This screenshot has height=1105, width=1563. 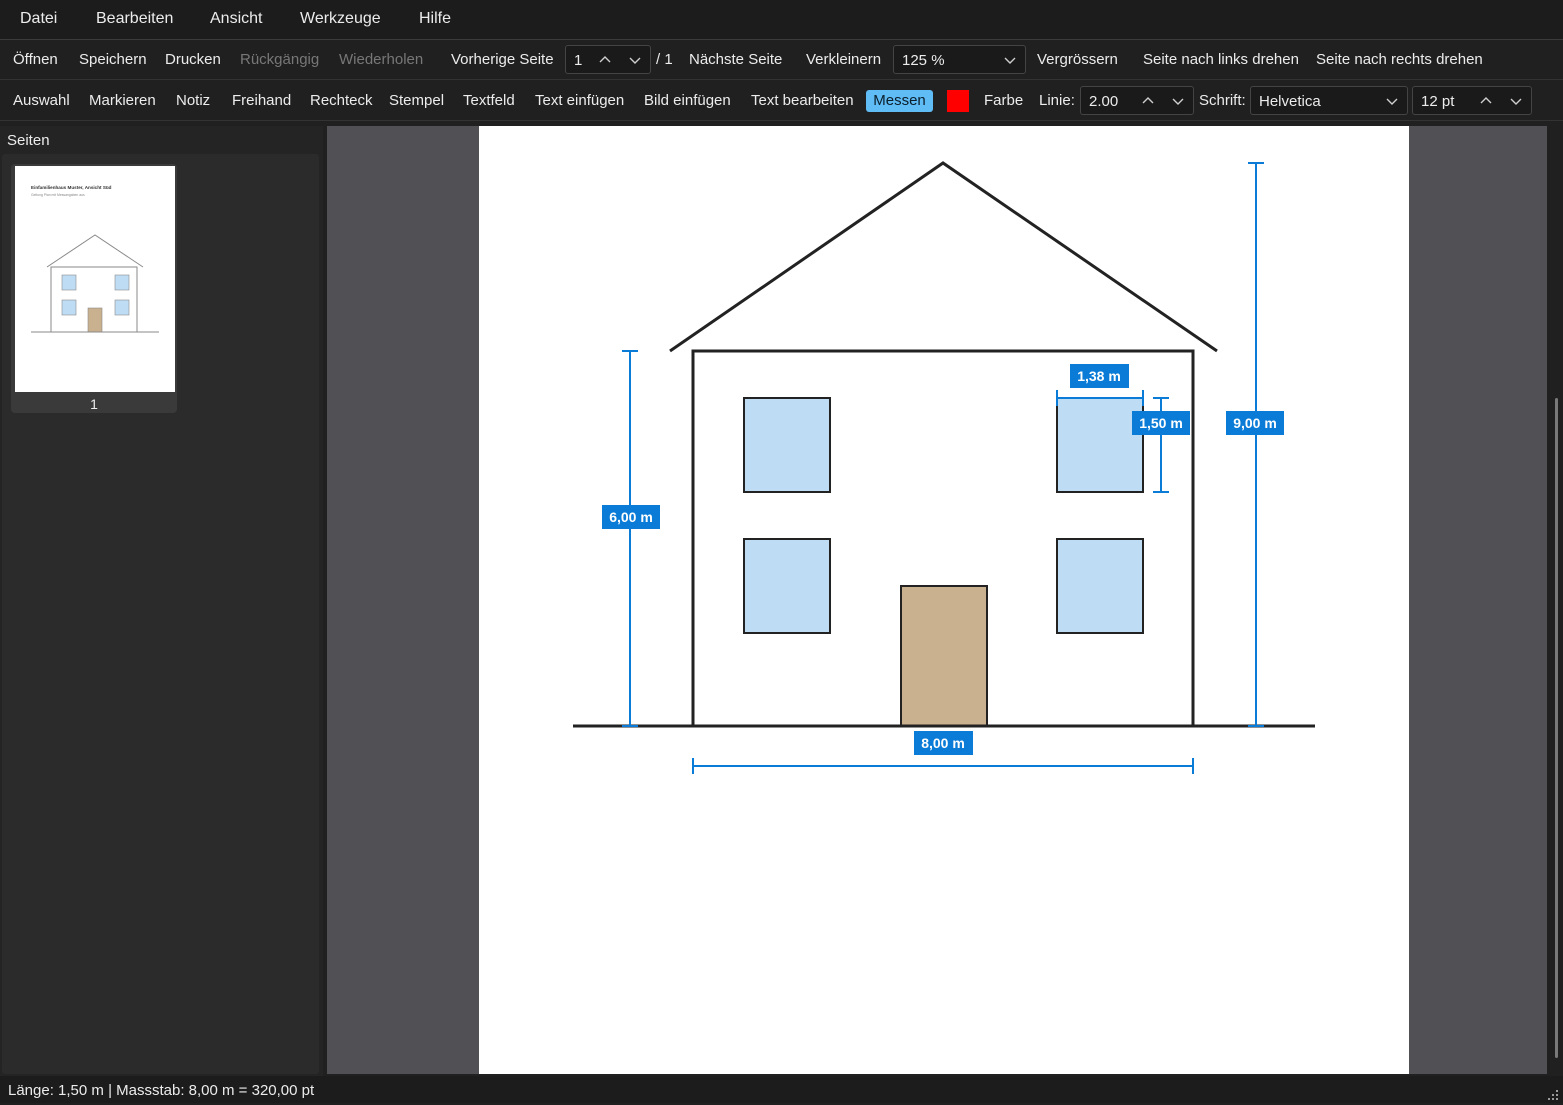 I want to click on menu-werkzeuge: Werkzeuge, so click(x=340, y=19).